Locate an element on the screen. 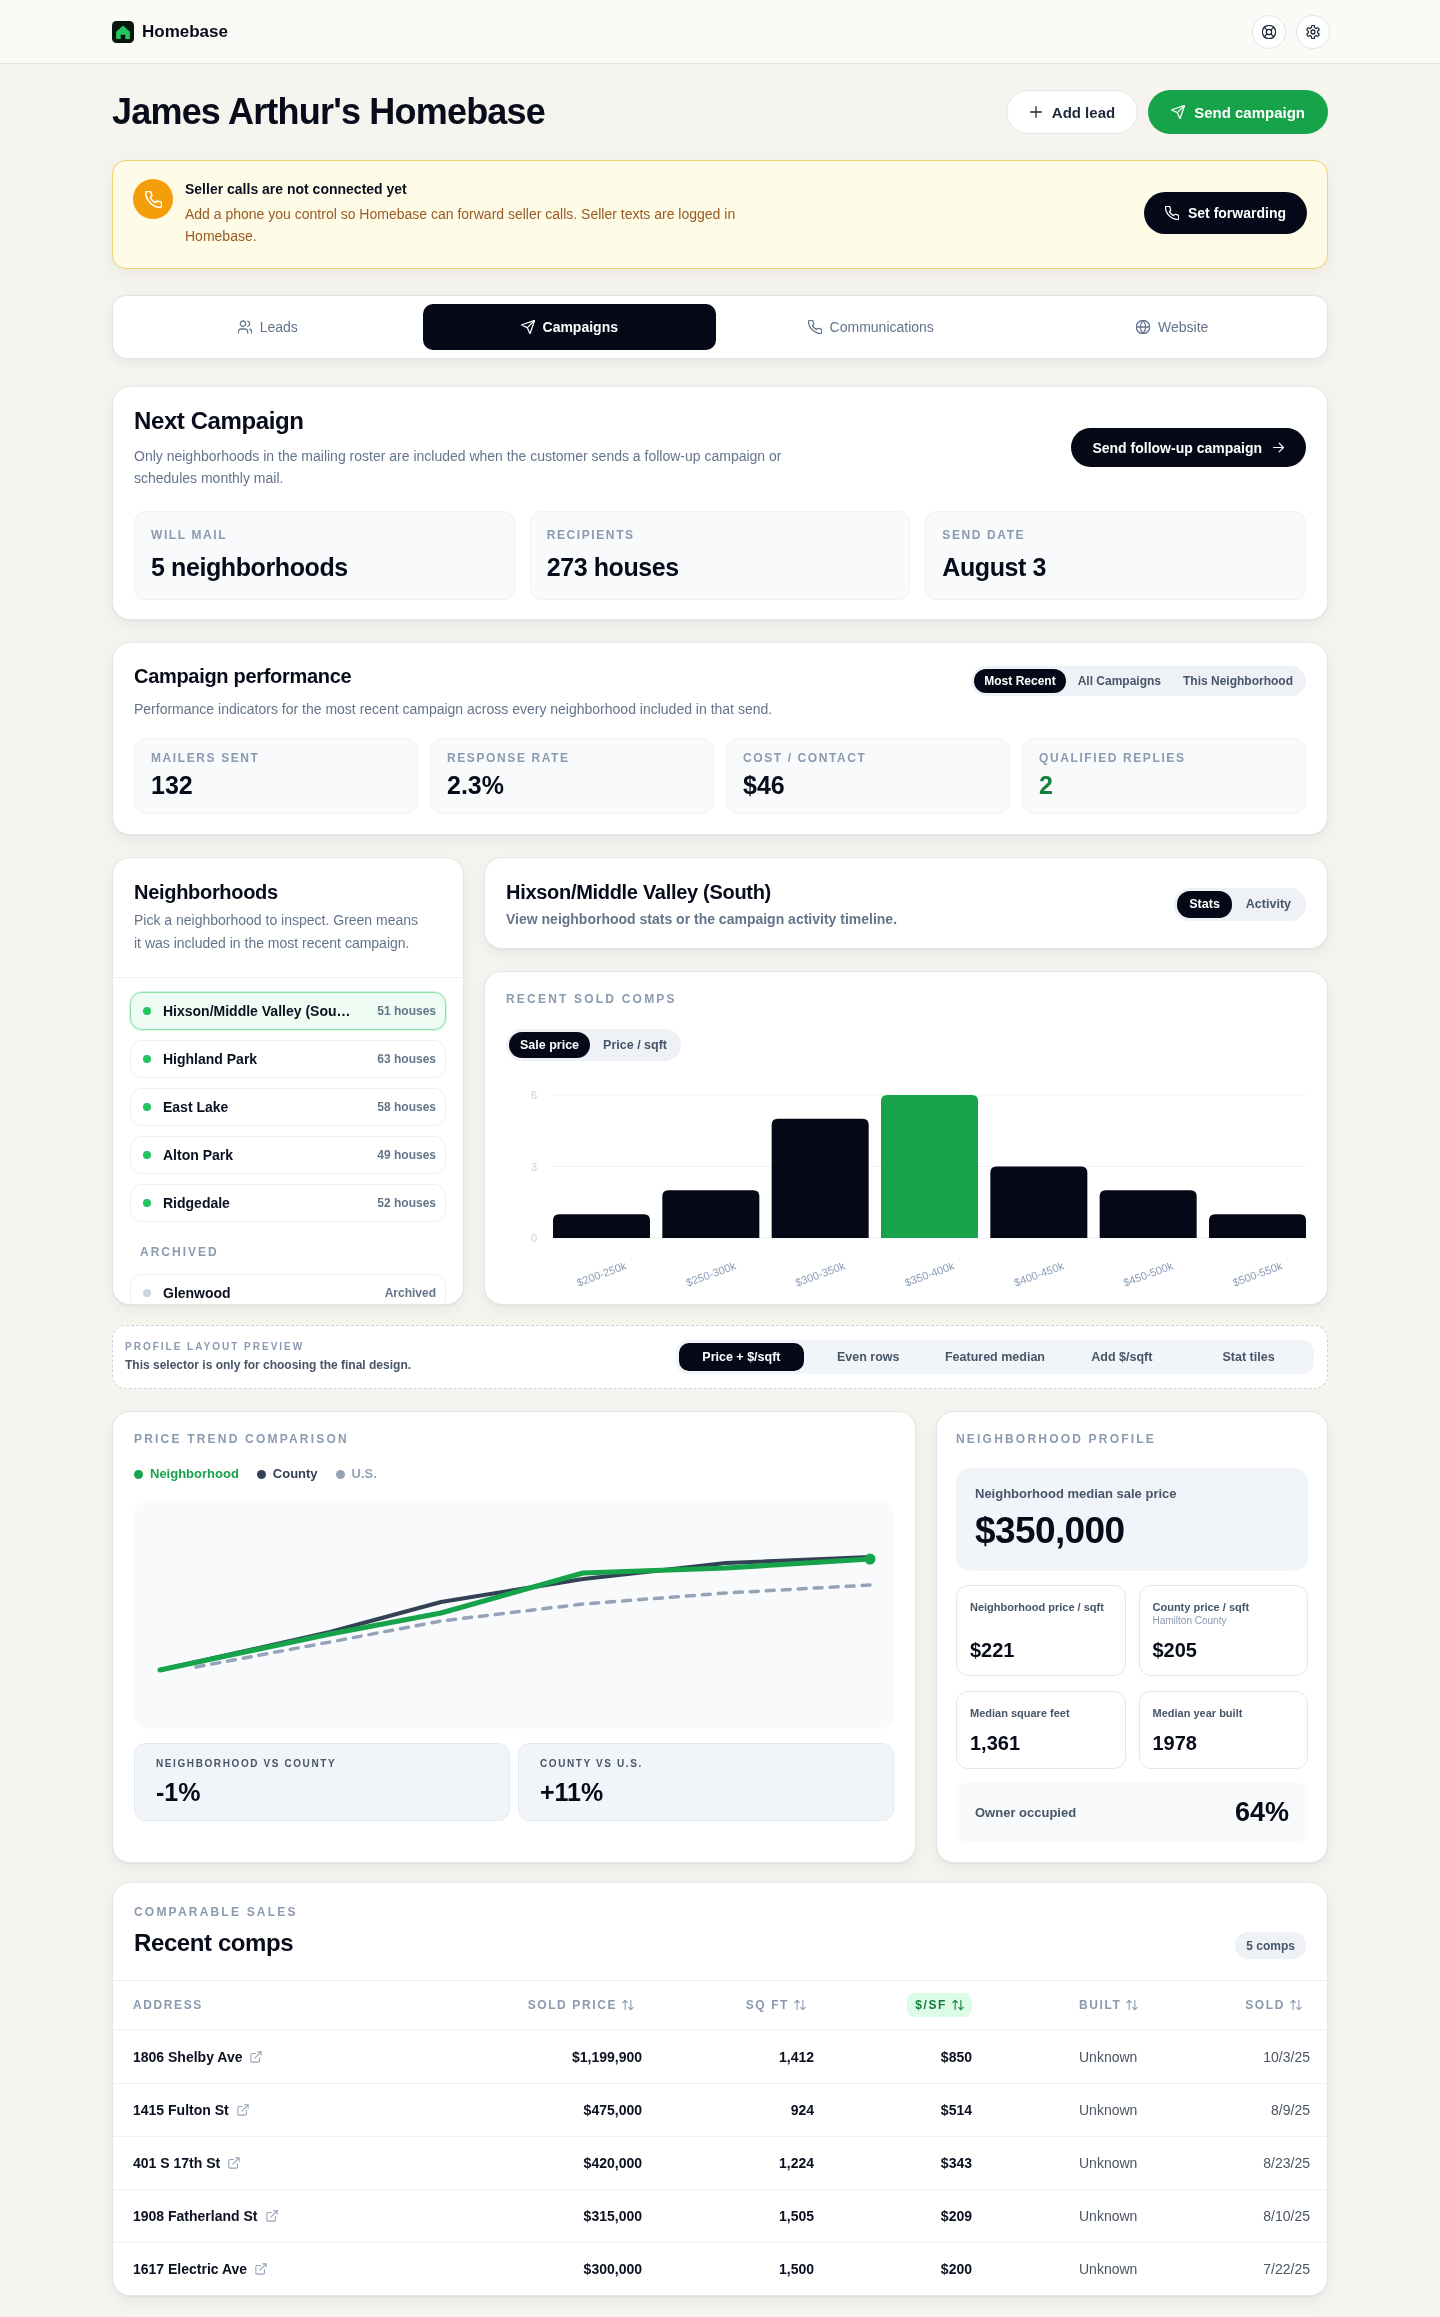  house-count: 58 houses is located at coordinates (406, 1107).